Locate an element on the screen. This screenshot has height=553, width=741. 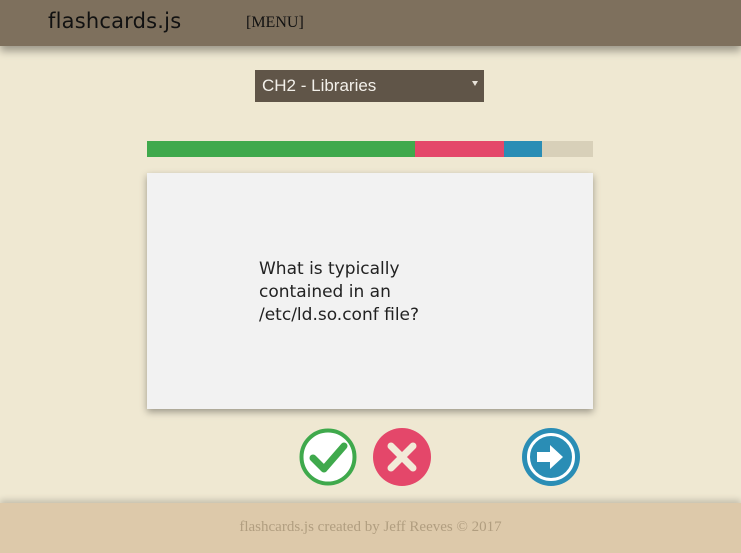
progress-current-segment is located at coordinates (522, 149).